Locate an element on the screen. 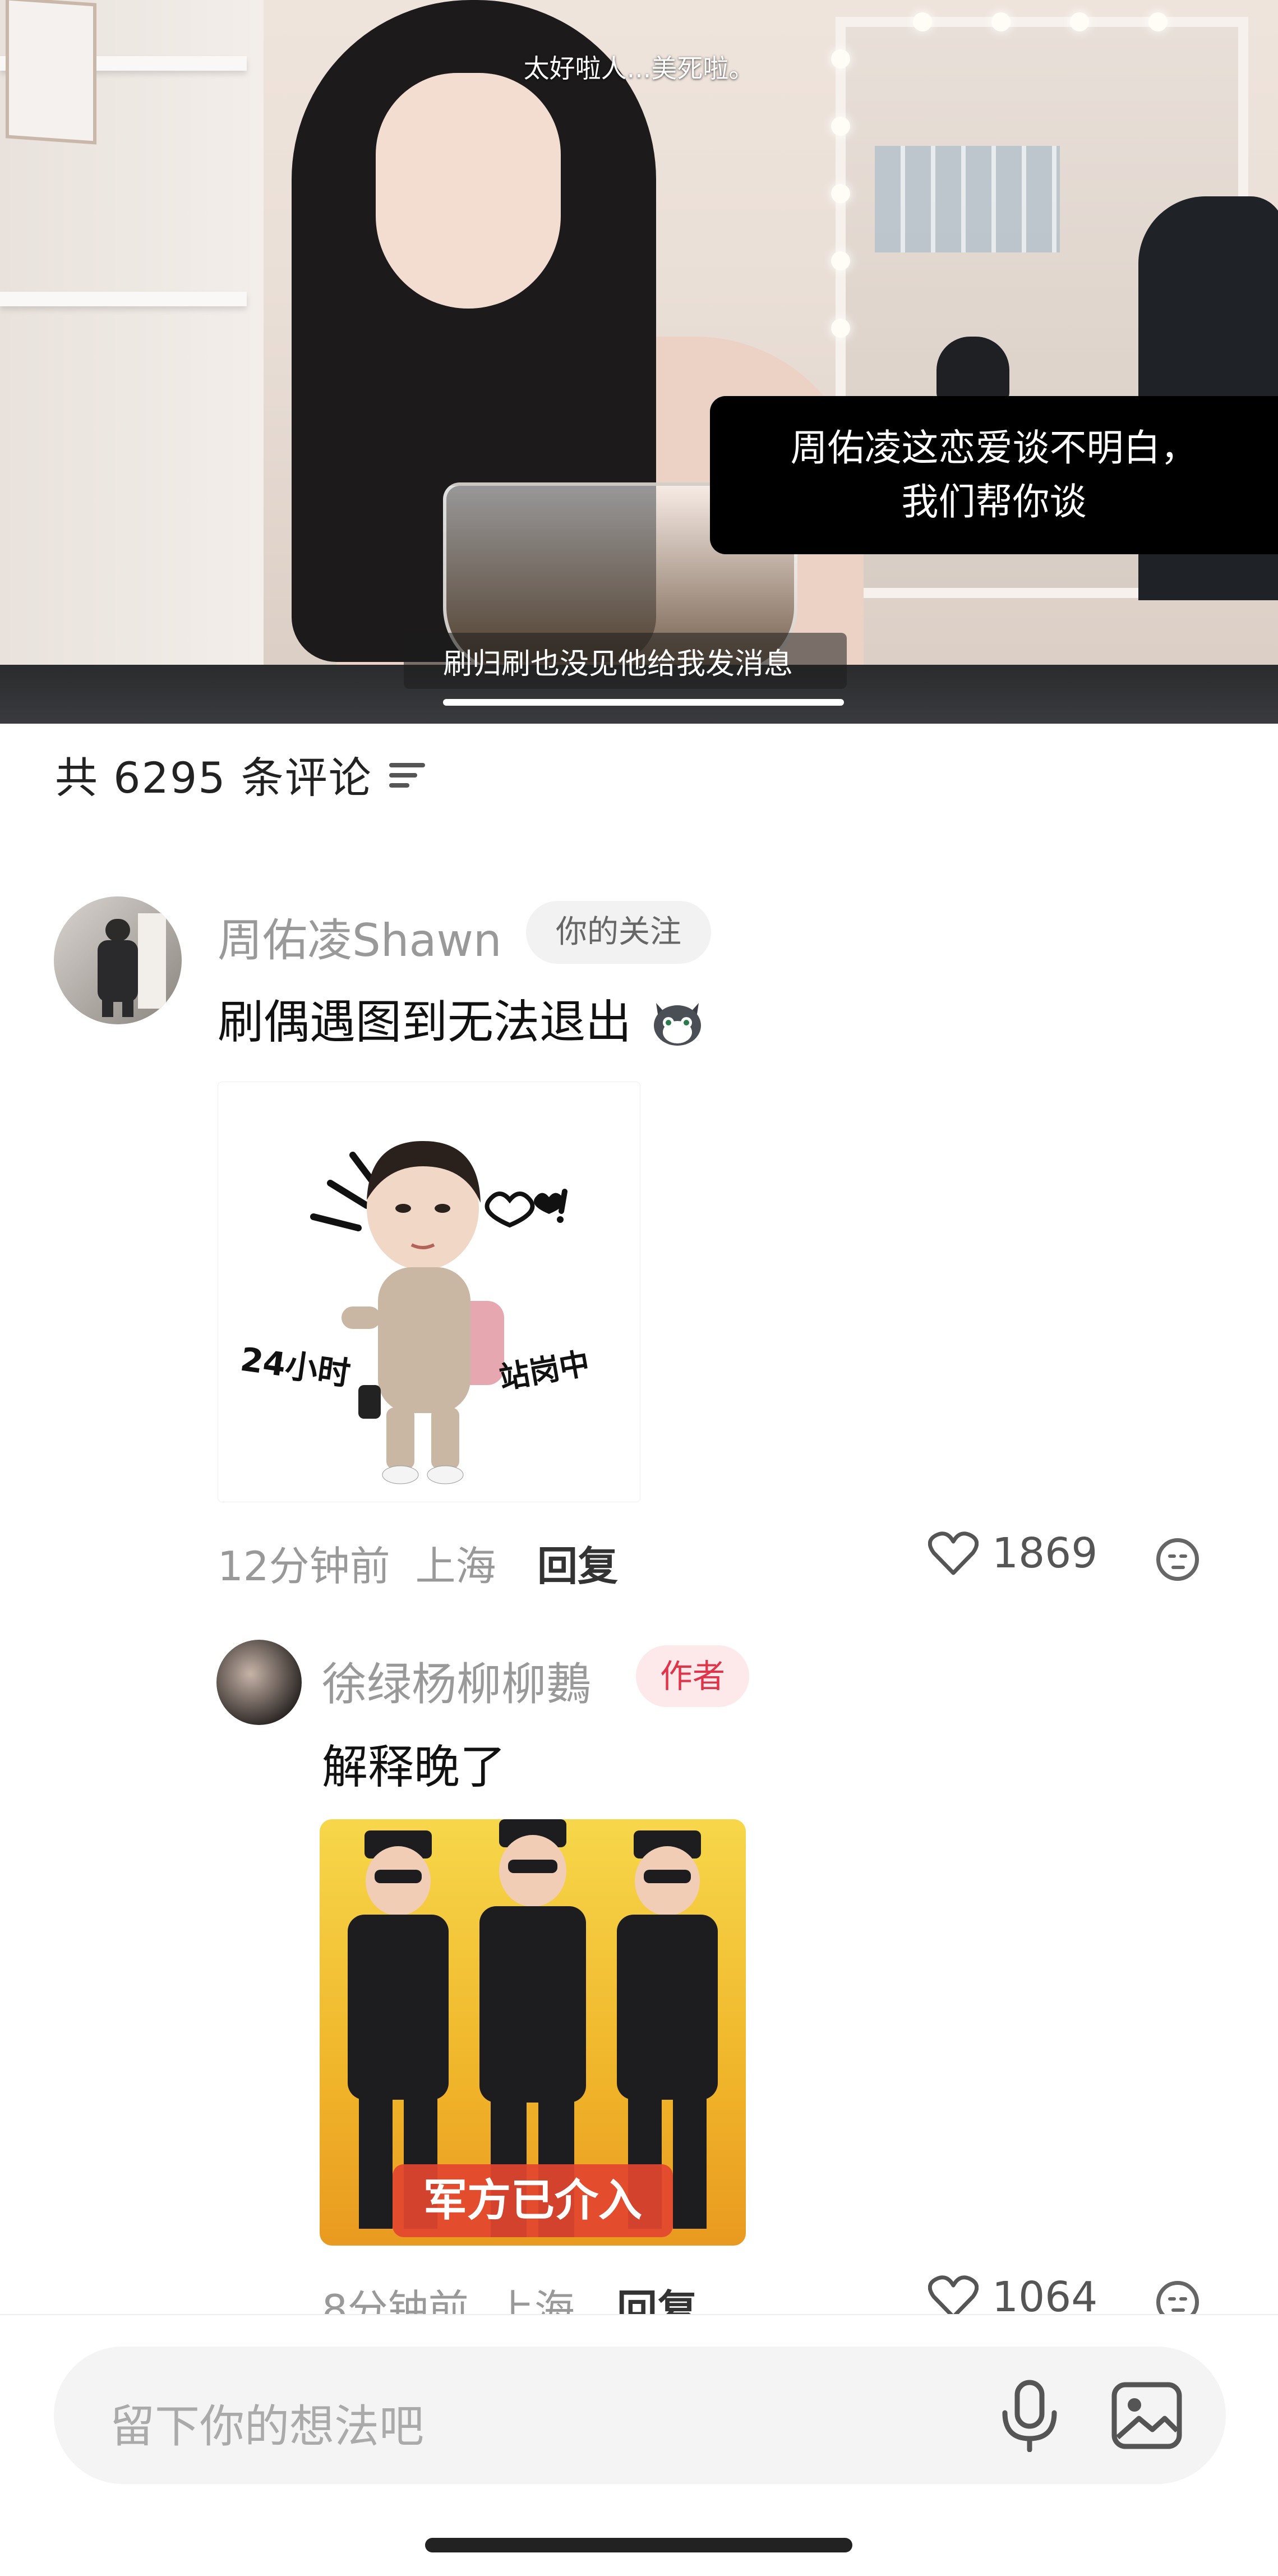 Image resolution: width=1278 pixels, height=2576 pixels. follow-tag: 你的关注 is located at coordinates (618, 932).